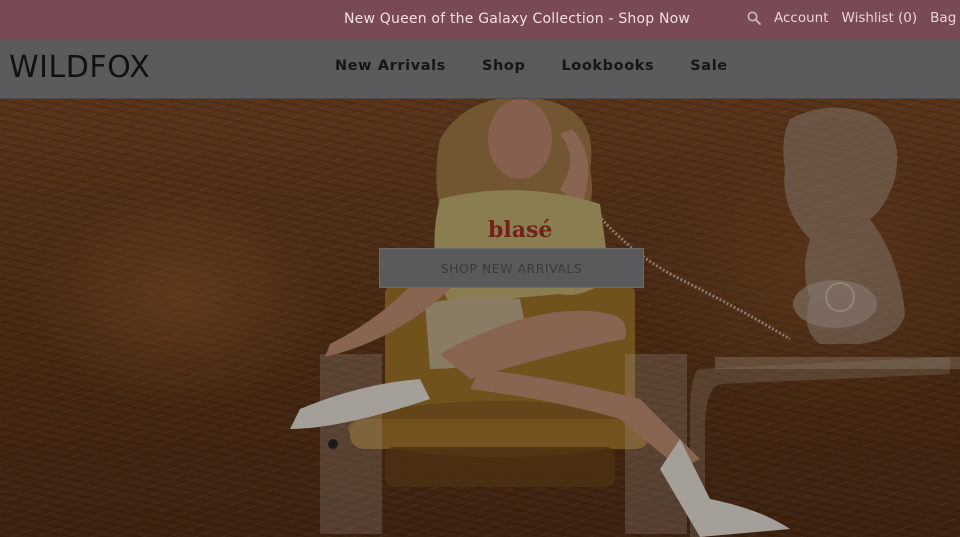 The image size is (960, 537). I want to click on wildfox-logo: WILDFOX, so click(79, 67).